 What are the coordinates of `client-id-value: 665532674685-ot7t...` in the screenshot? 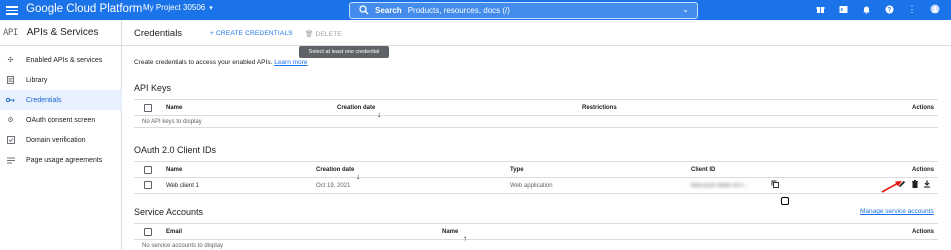 It's located at (720, 186).